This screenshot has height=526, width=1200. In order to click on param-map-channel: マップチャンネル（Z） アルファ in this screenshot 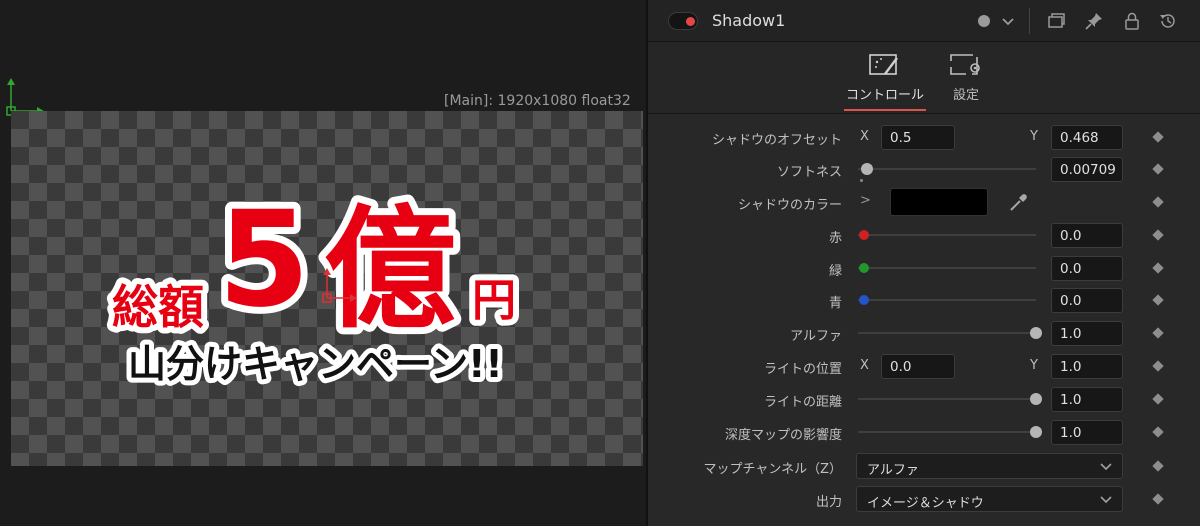, I will do `click(924, 466)`.